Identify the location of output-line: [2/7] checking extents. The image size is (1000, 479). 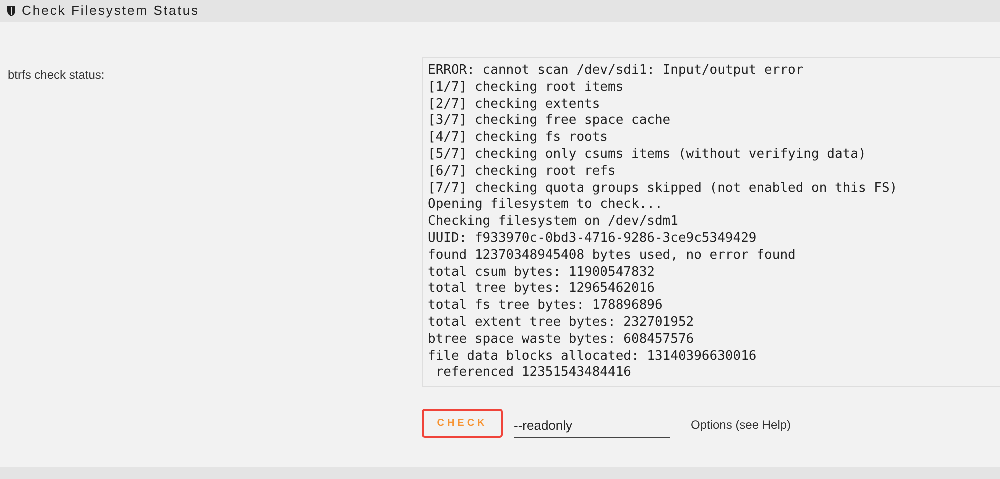
(514, 105).